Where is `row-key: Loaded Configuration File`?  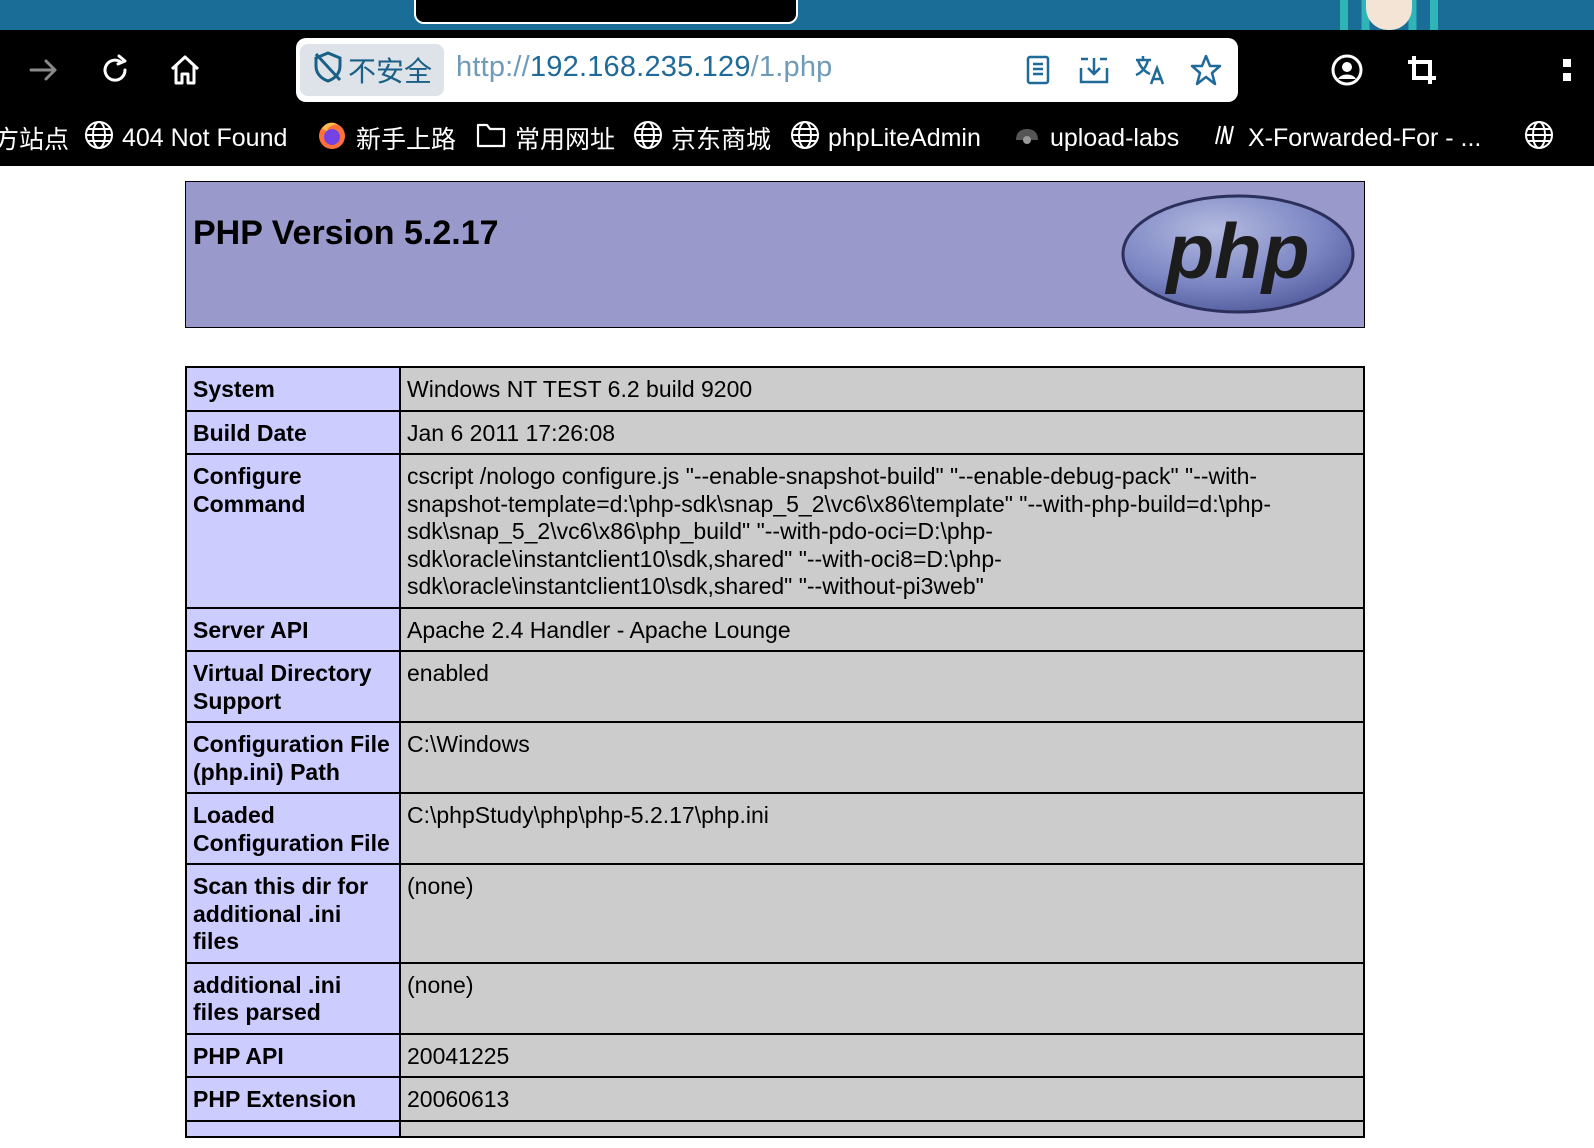 row-key: Loaded Configuration File is located at coordinates (293, 828).